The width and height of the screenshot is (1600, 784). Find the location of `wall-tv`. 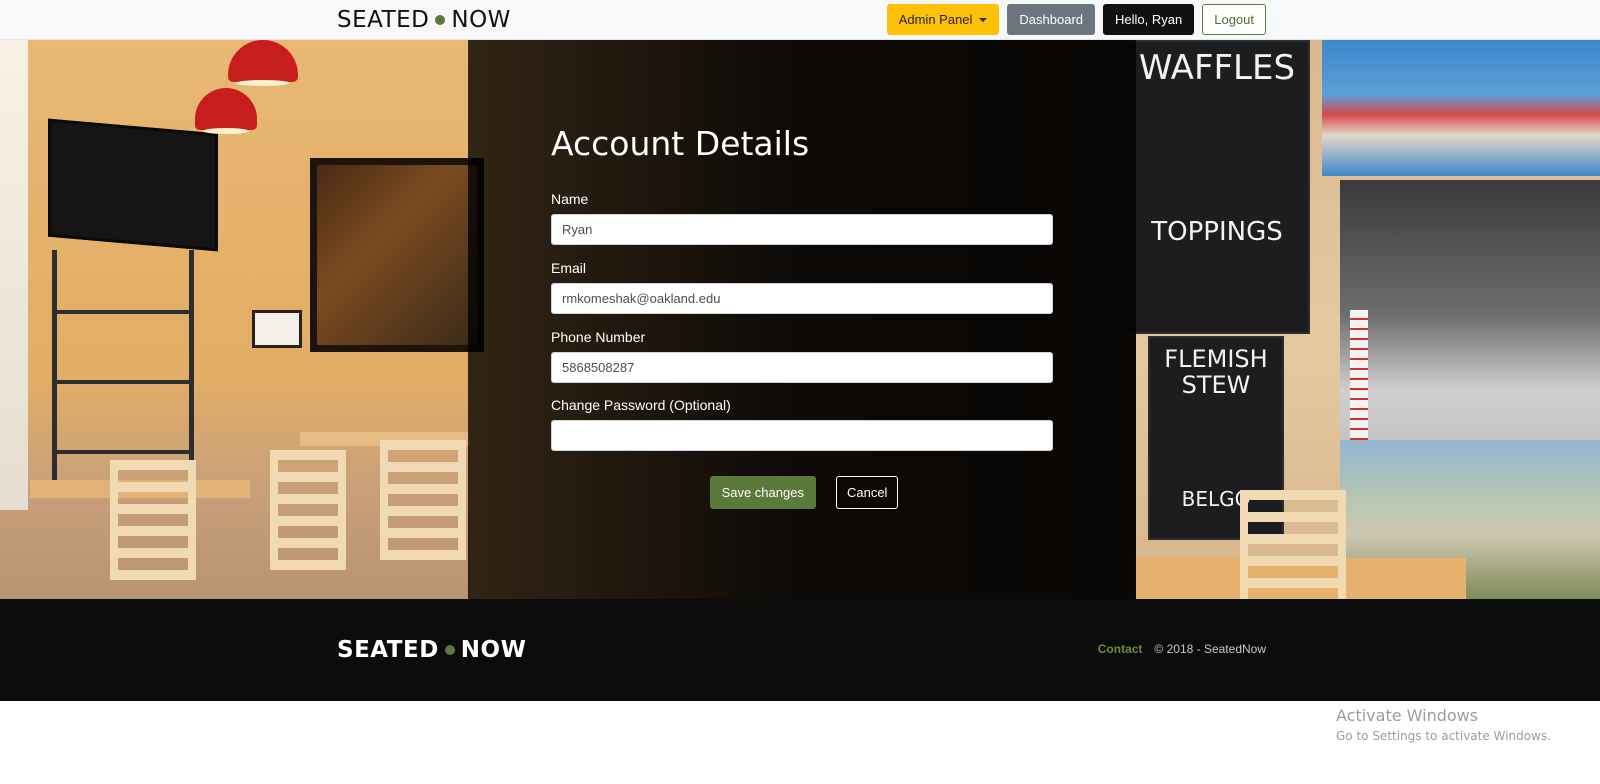

wall-tv is located at coordinates (133, 185).